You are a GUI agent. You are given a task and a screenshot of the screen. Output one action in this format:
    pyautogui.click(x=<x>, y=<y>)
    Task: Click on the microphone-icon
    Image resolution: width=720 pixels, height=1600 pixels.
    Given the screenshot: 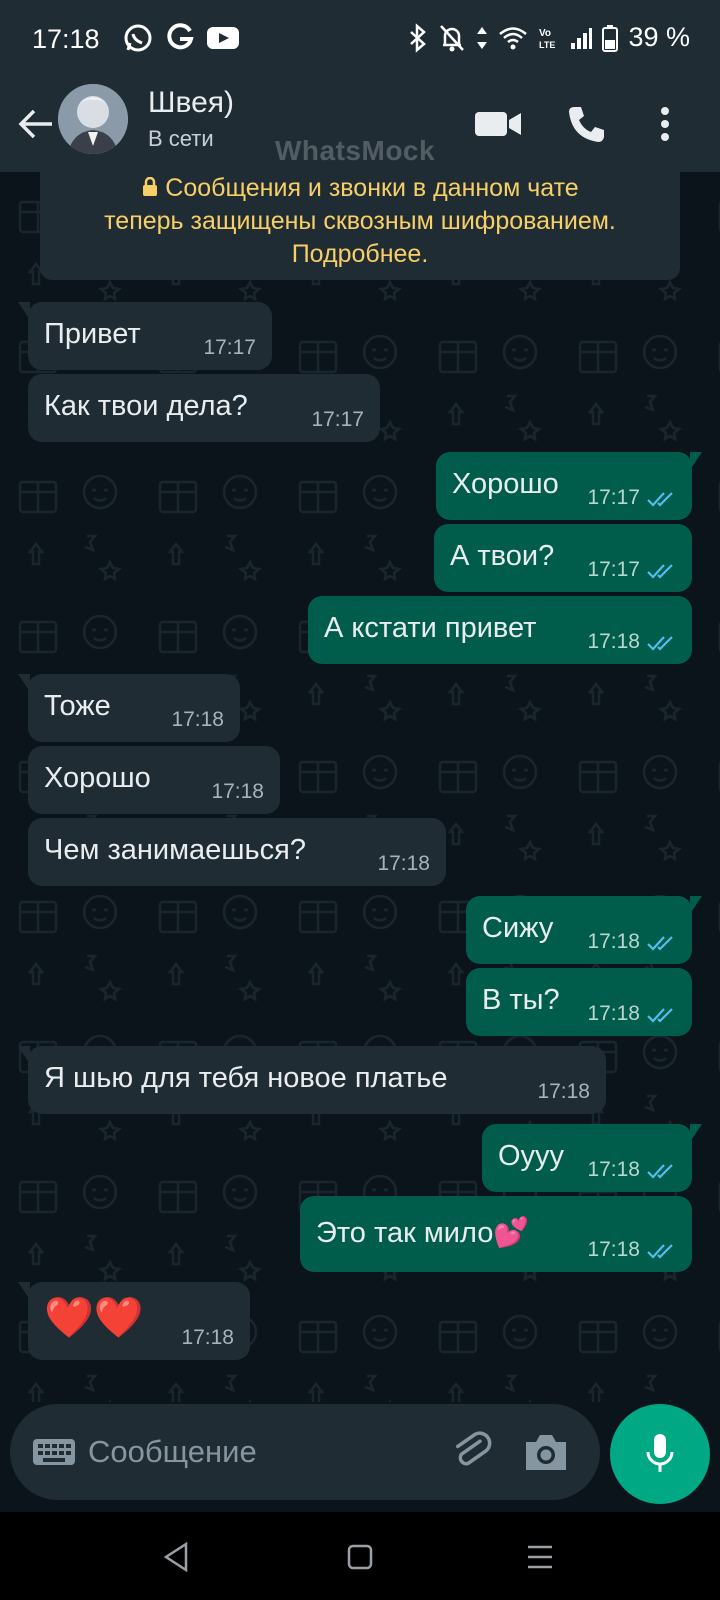 What is the action you would take?
    pyautogui.click(x=660, y=1453)
    